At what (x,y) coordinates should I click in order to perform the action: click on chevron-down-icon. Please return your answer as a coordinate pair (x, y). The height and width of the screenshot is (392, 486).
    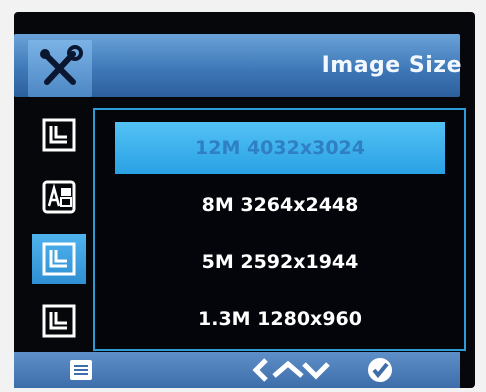
    Looking at the image, I should click on (316, 371).